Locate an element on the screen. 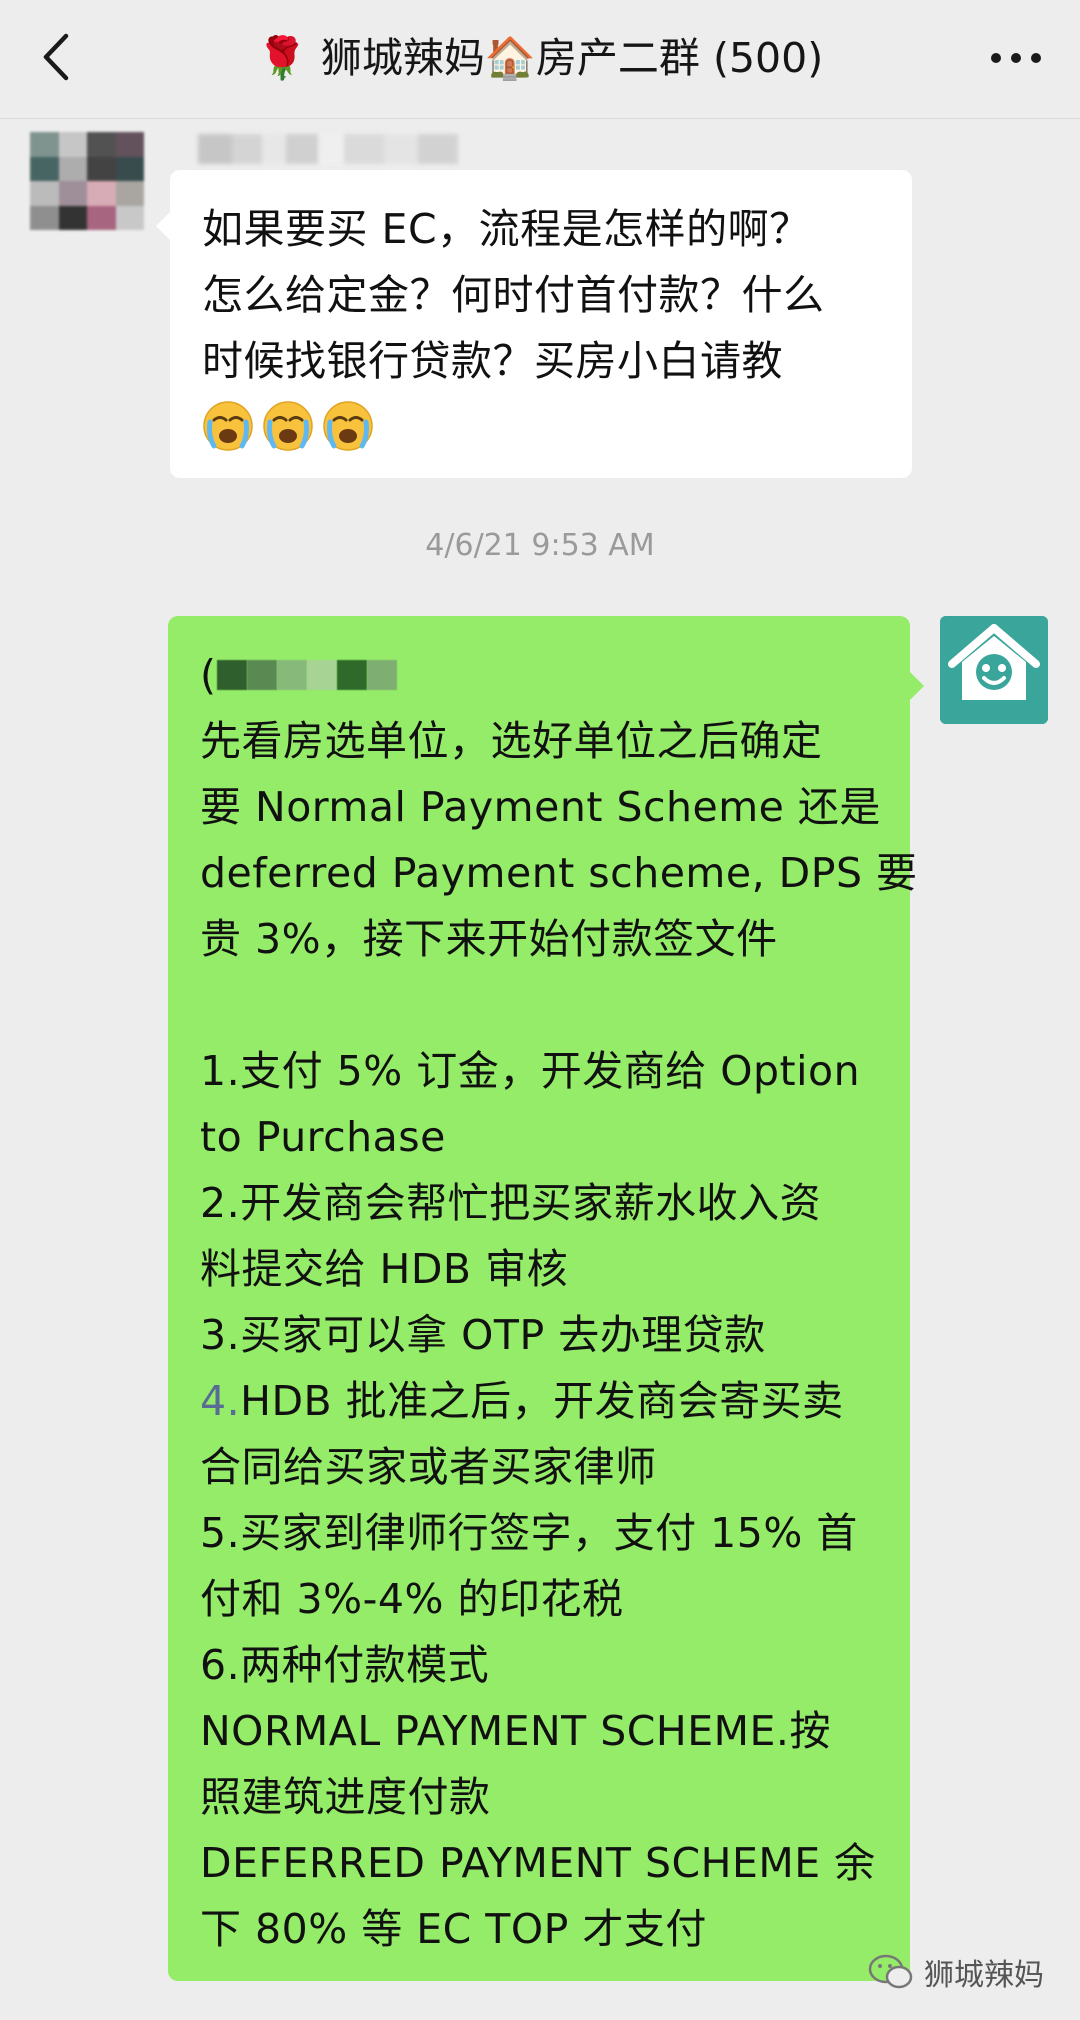 This screenshot has width=1080, height=2020. message-line: 6.两种付款模式 is located at coordinates (345, 1665).